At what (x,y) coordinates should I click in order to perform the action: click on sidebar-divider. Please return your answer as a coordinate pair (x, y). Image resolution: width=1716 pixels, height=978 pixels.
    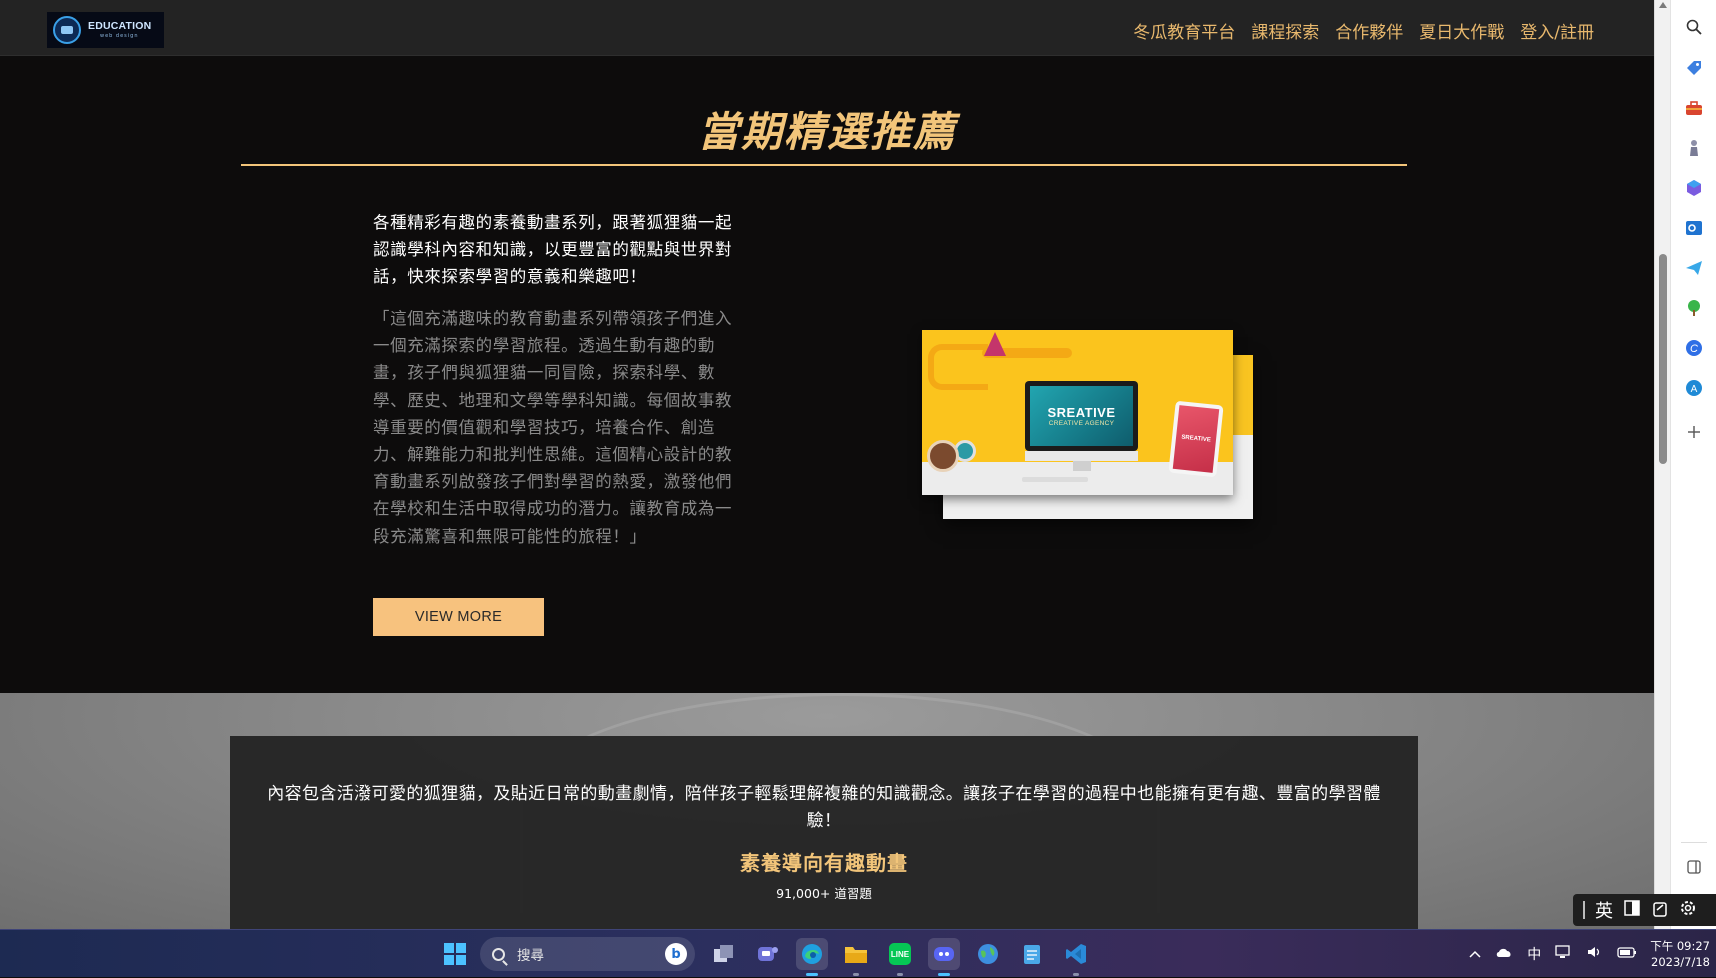
    Looking at the image, I should click on (1694, 842).